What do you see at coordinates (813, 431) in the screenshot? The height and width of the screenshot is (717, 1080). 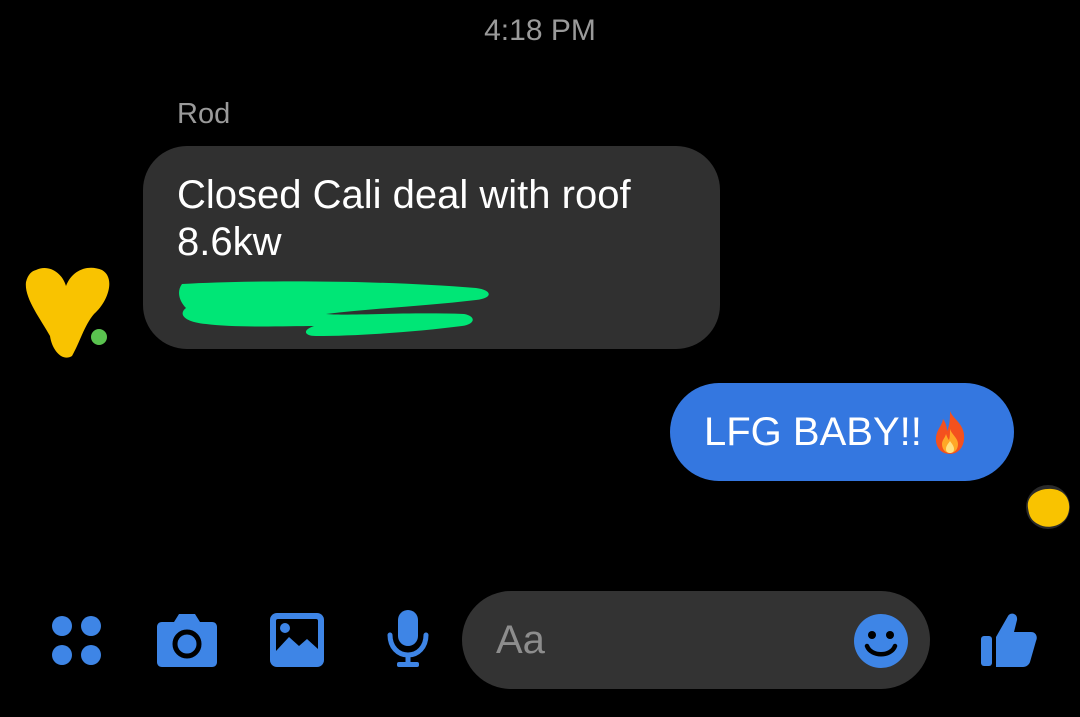 I see `outgoing-message-text: LFG BABY!!` at bounding box center [813, 431].